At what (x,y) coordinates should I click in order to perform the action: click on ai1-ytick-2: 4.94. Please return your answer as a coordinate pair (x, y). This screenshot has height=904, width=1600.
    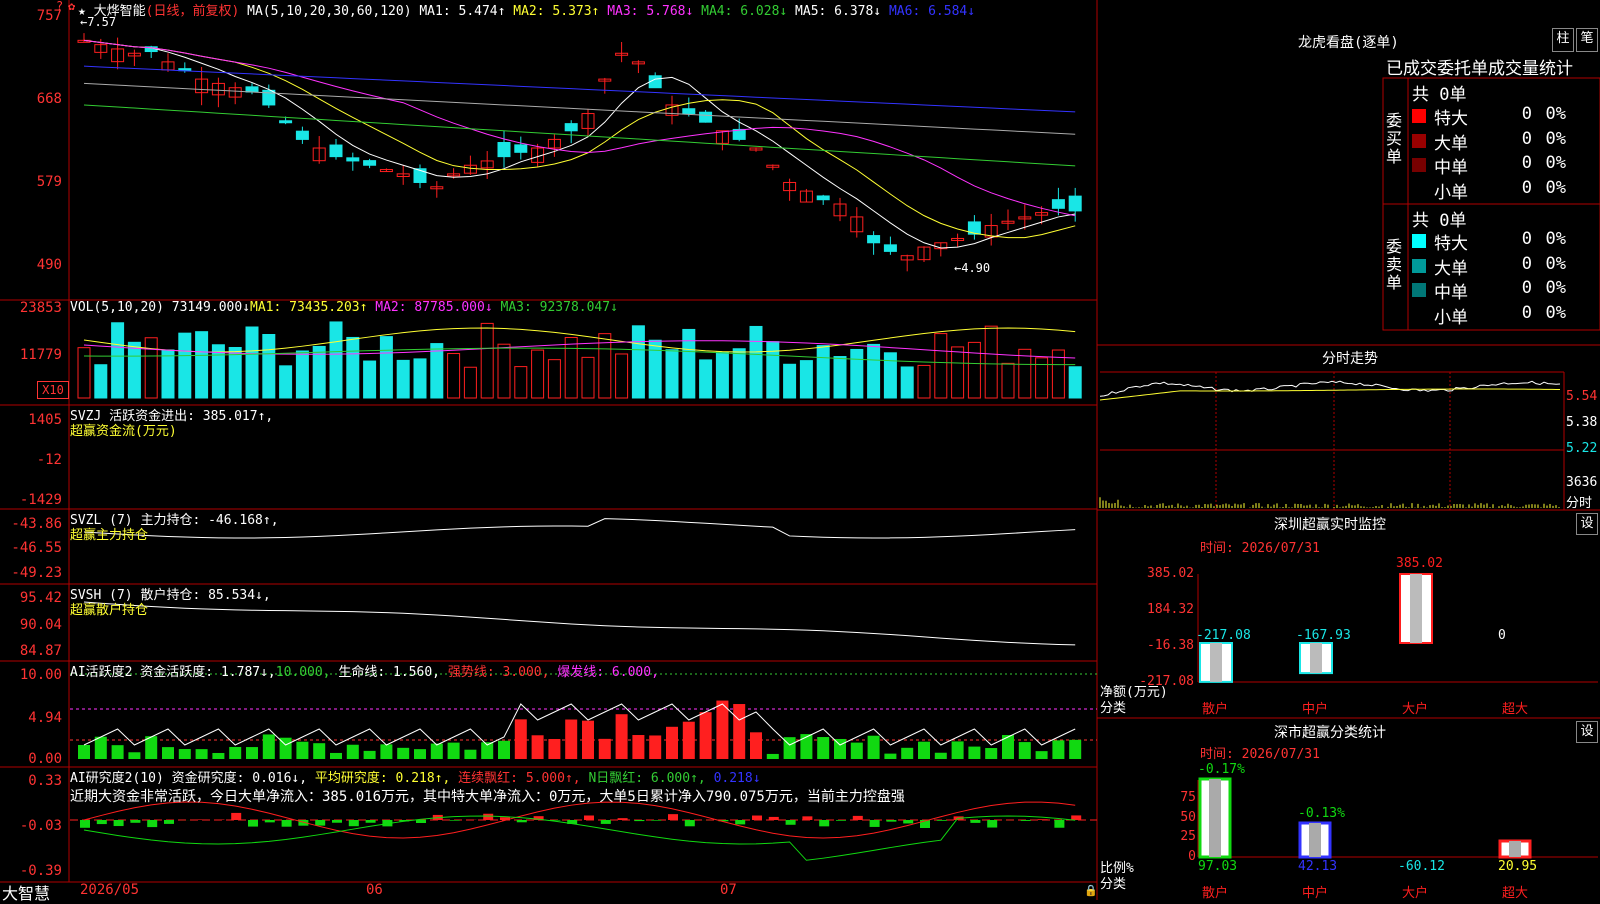
    Looking at the image, I should click on (31, 718).